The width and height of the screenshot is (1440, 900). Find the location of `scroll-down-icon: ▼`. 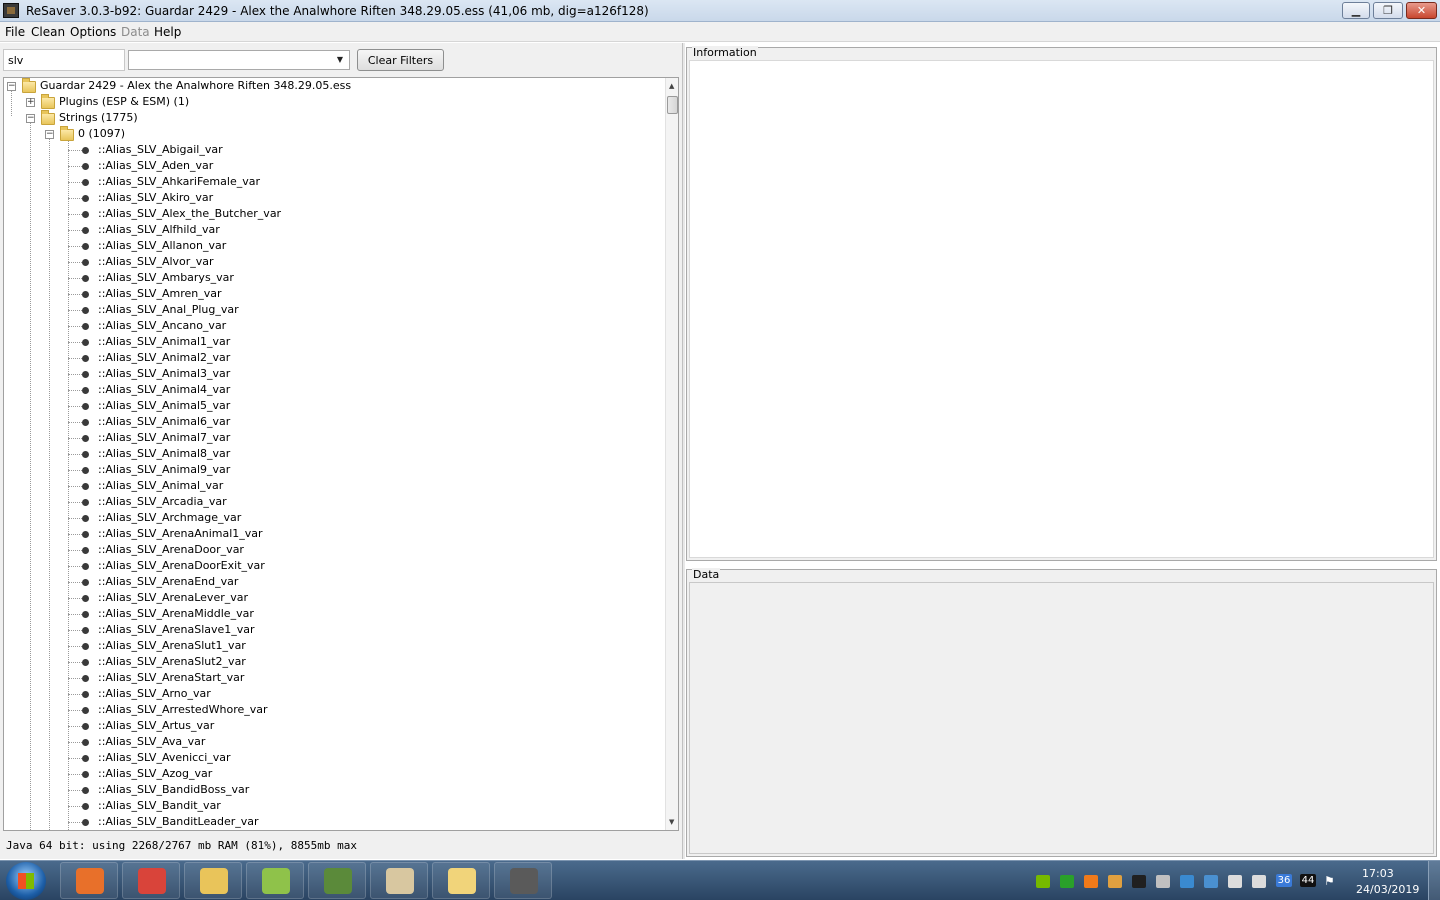

scroll-down-icon: ▼ is located at coordinates (671, 822).